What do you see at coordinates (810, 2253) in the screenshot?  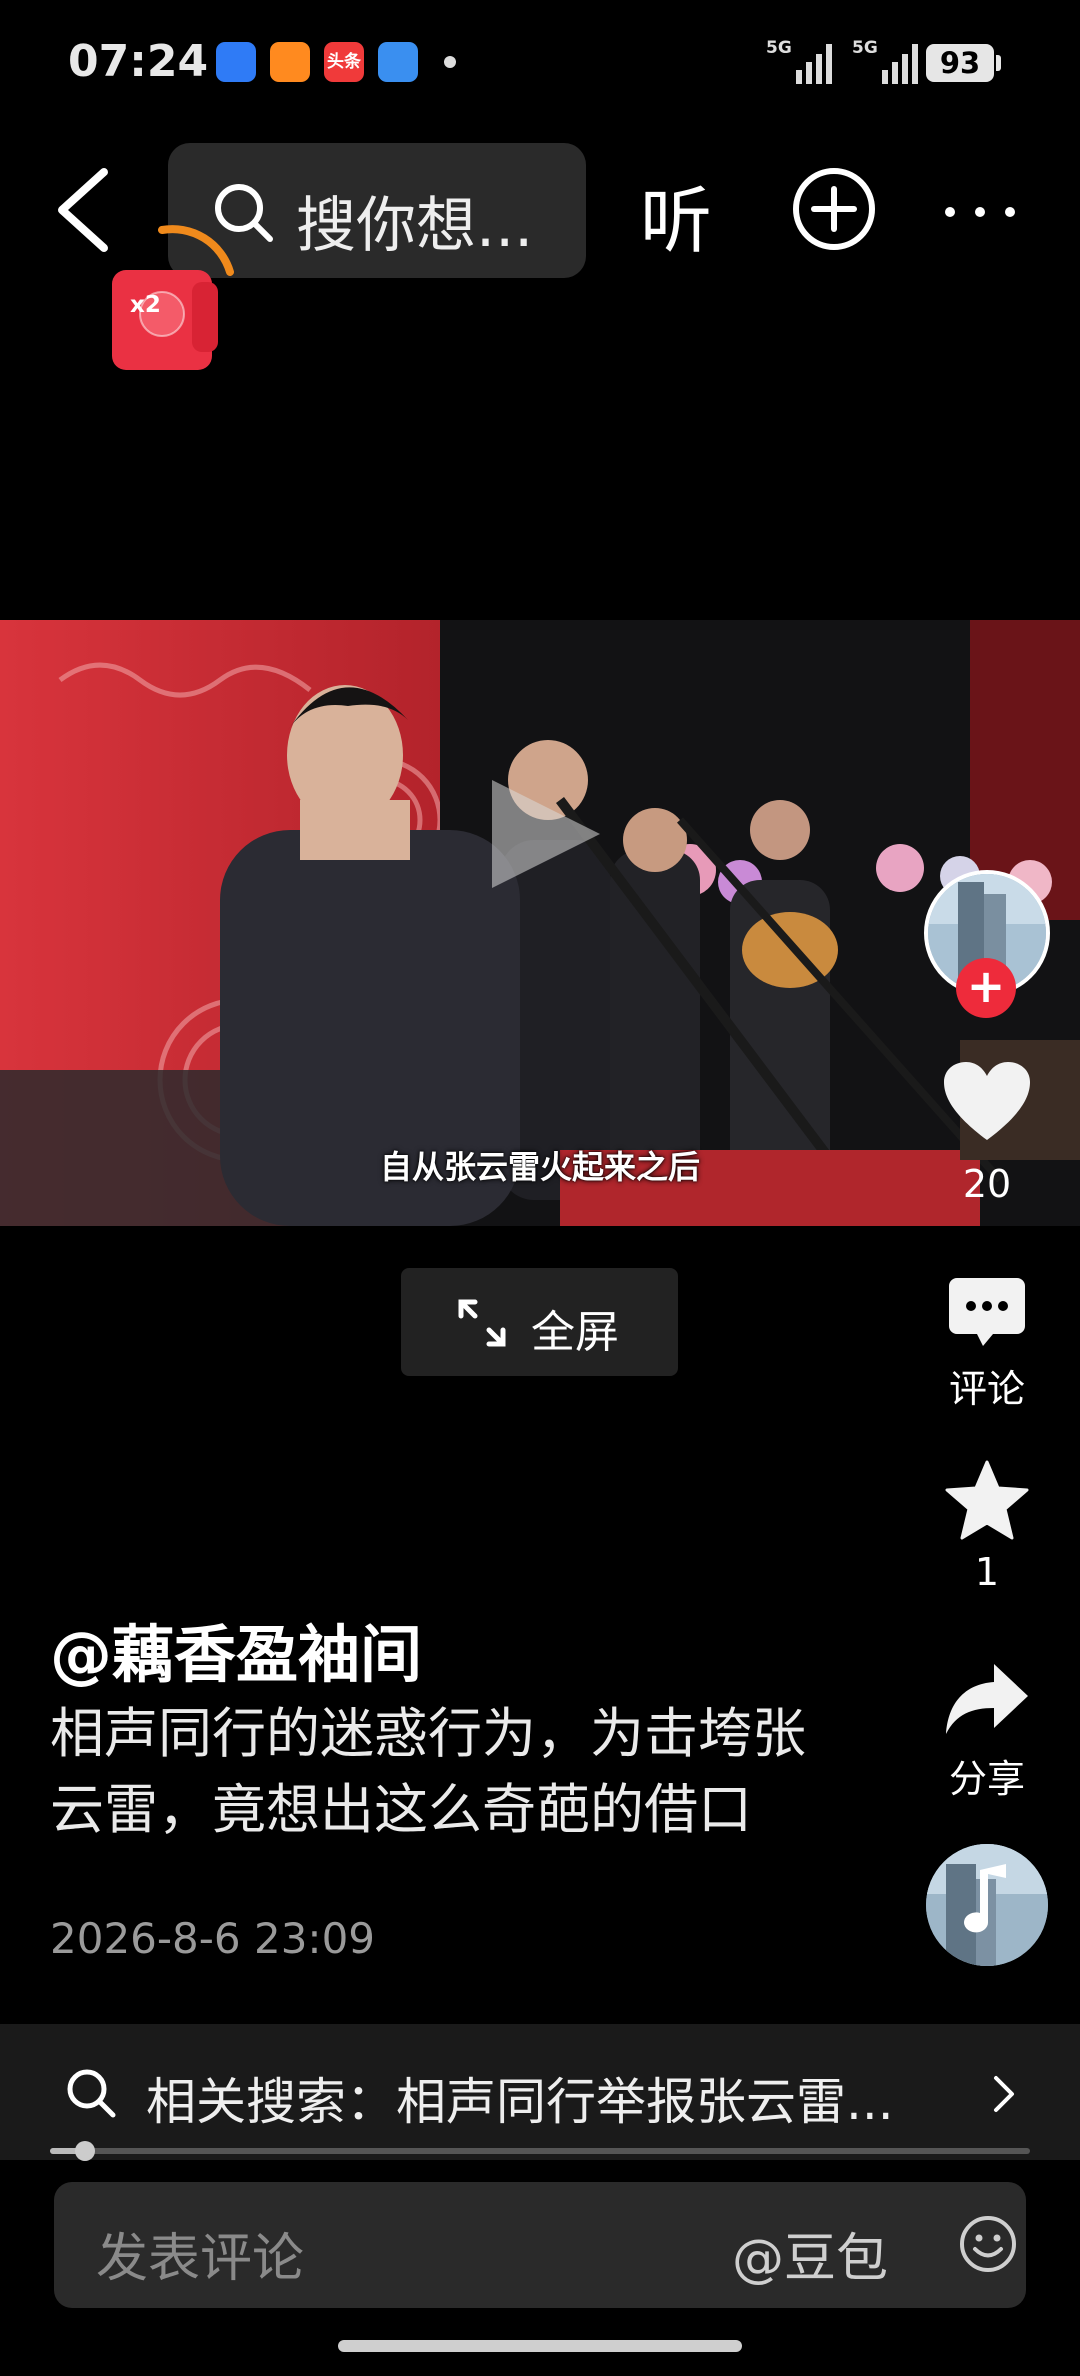 I see `mention-doubao-button: @豆包` at bounding box center [810, 2253].